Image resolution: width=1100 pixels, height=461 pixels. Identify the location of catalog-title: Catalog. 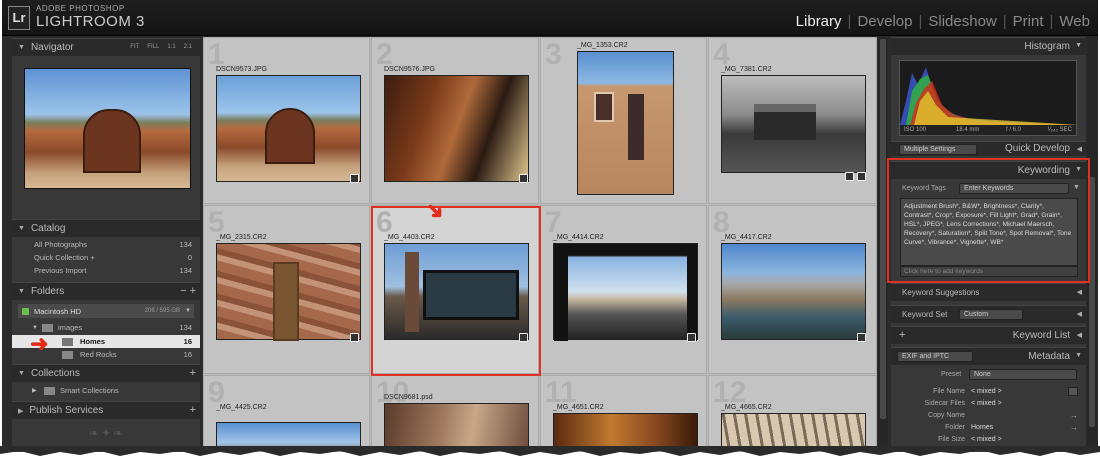
(48, 228).